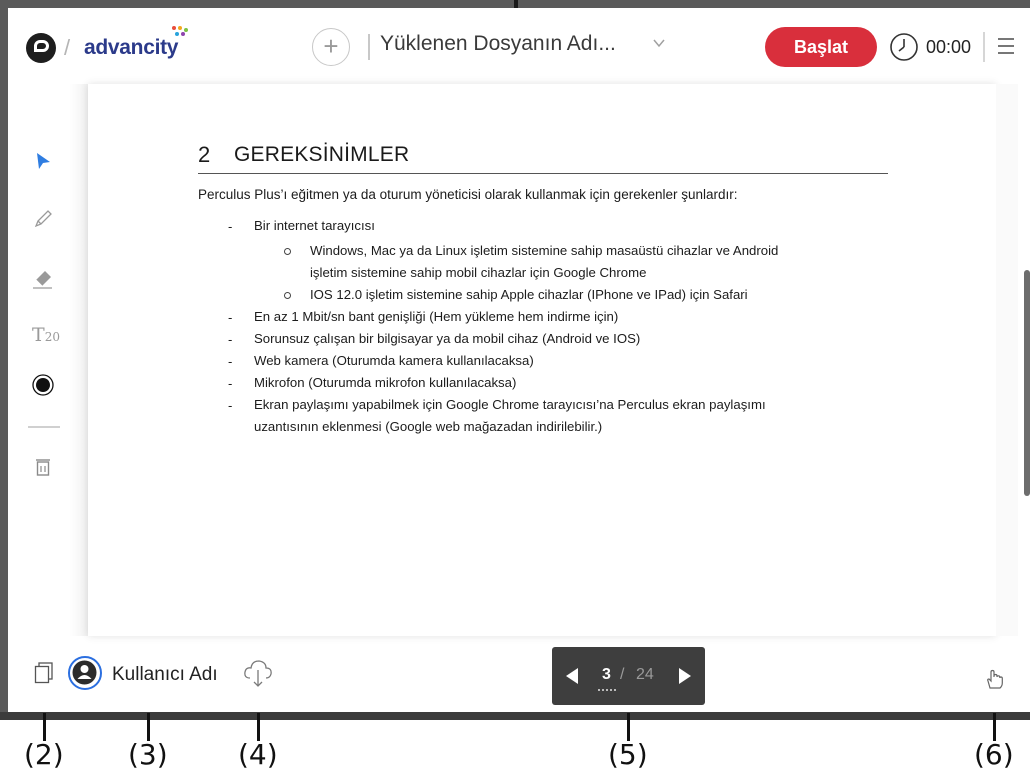 The image size is (1030, 780). I want to click on pointer-icon, so click(43, 161).